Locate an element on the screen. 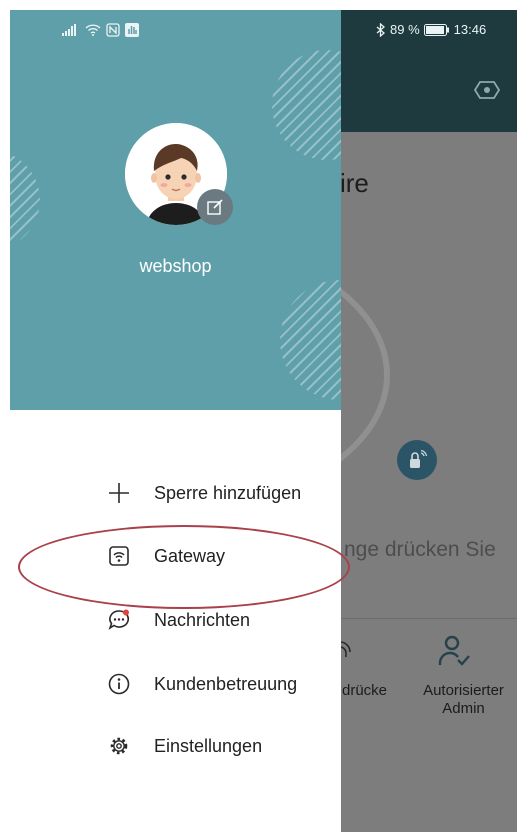  background-item-admin-label: Autorisierter Admin is located at coordinates (463, 700).